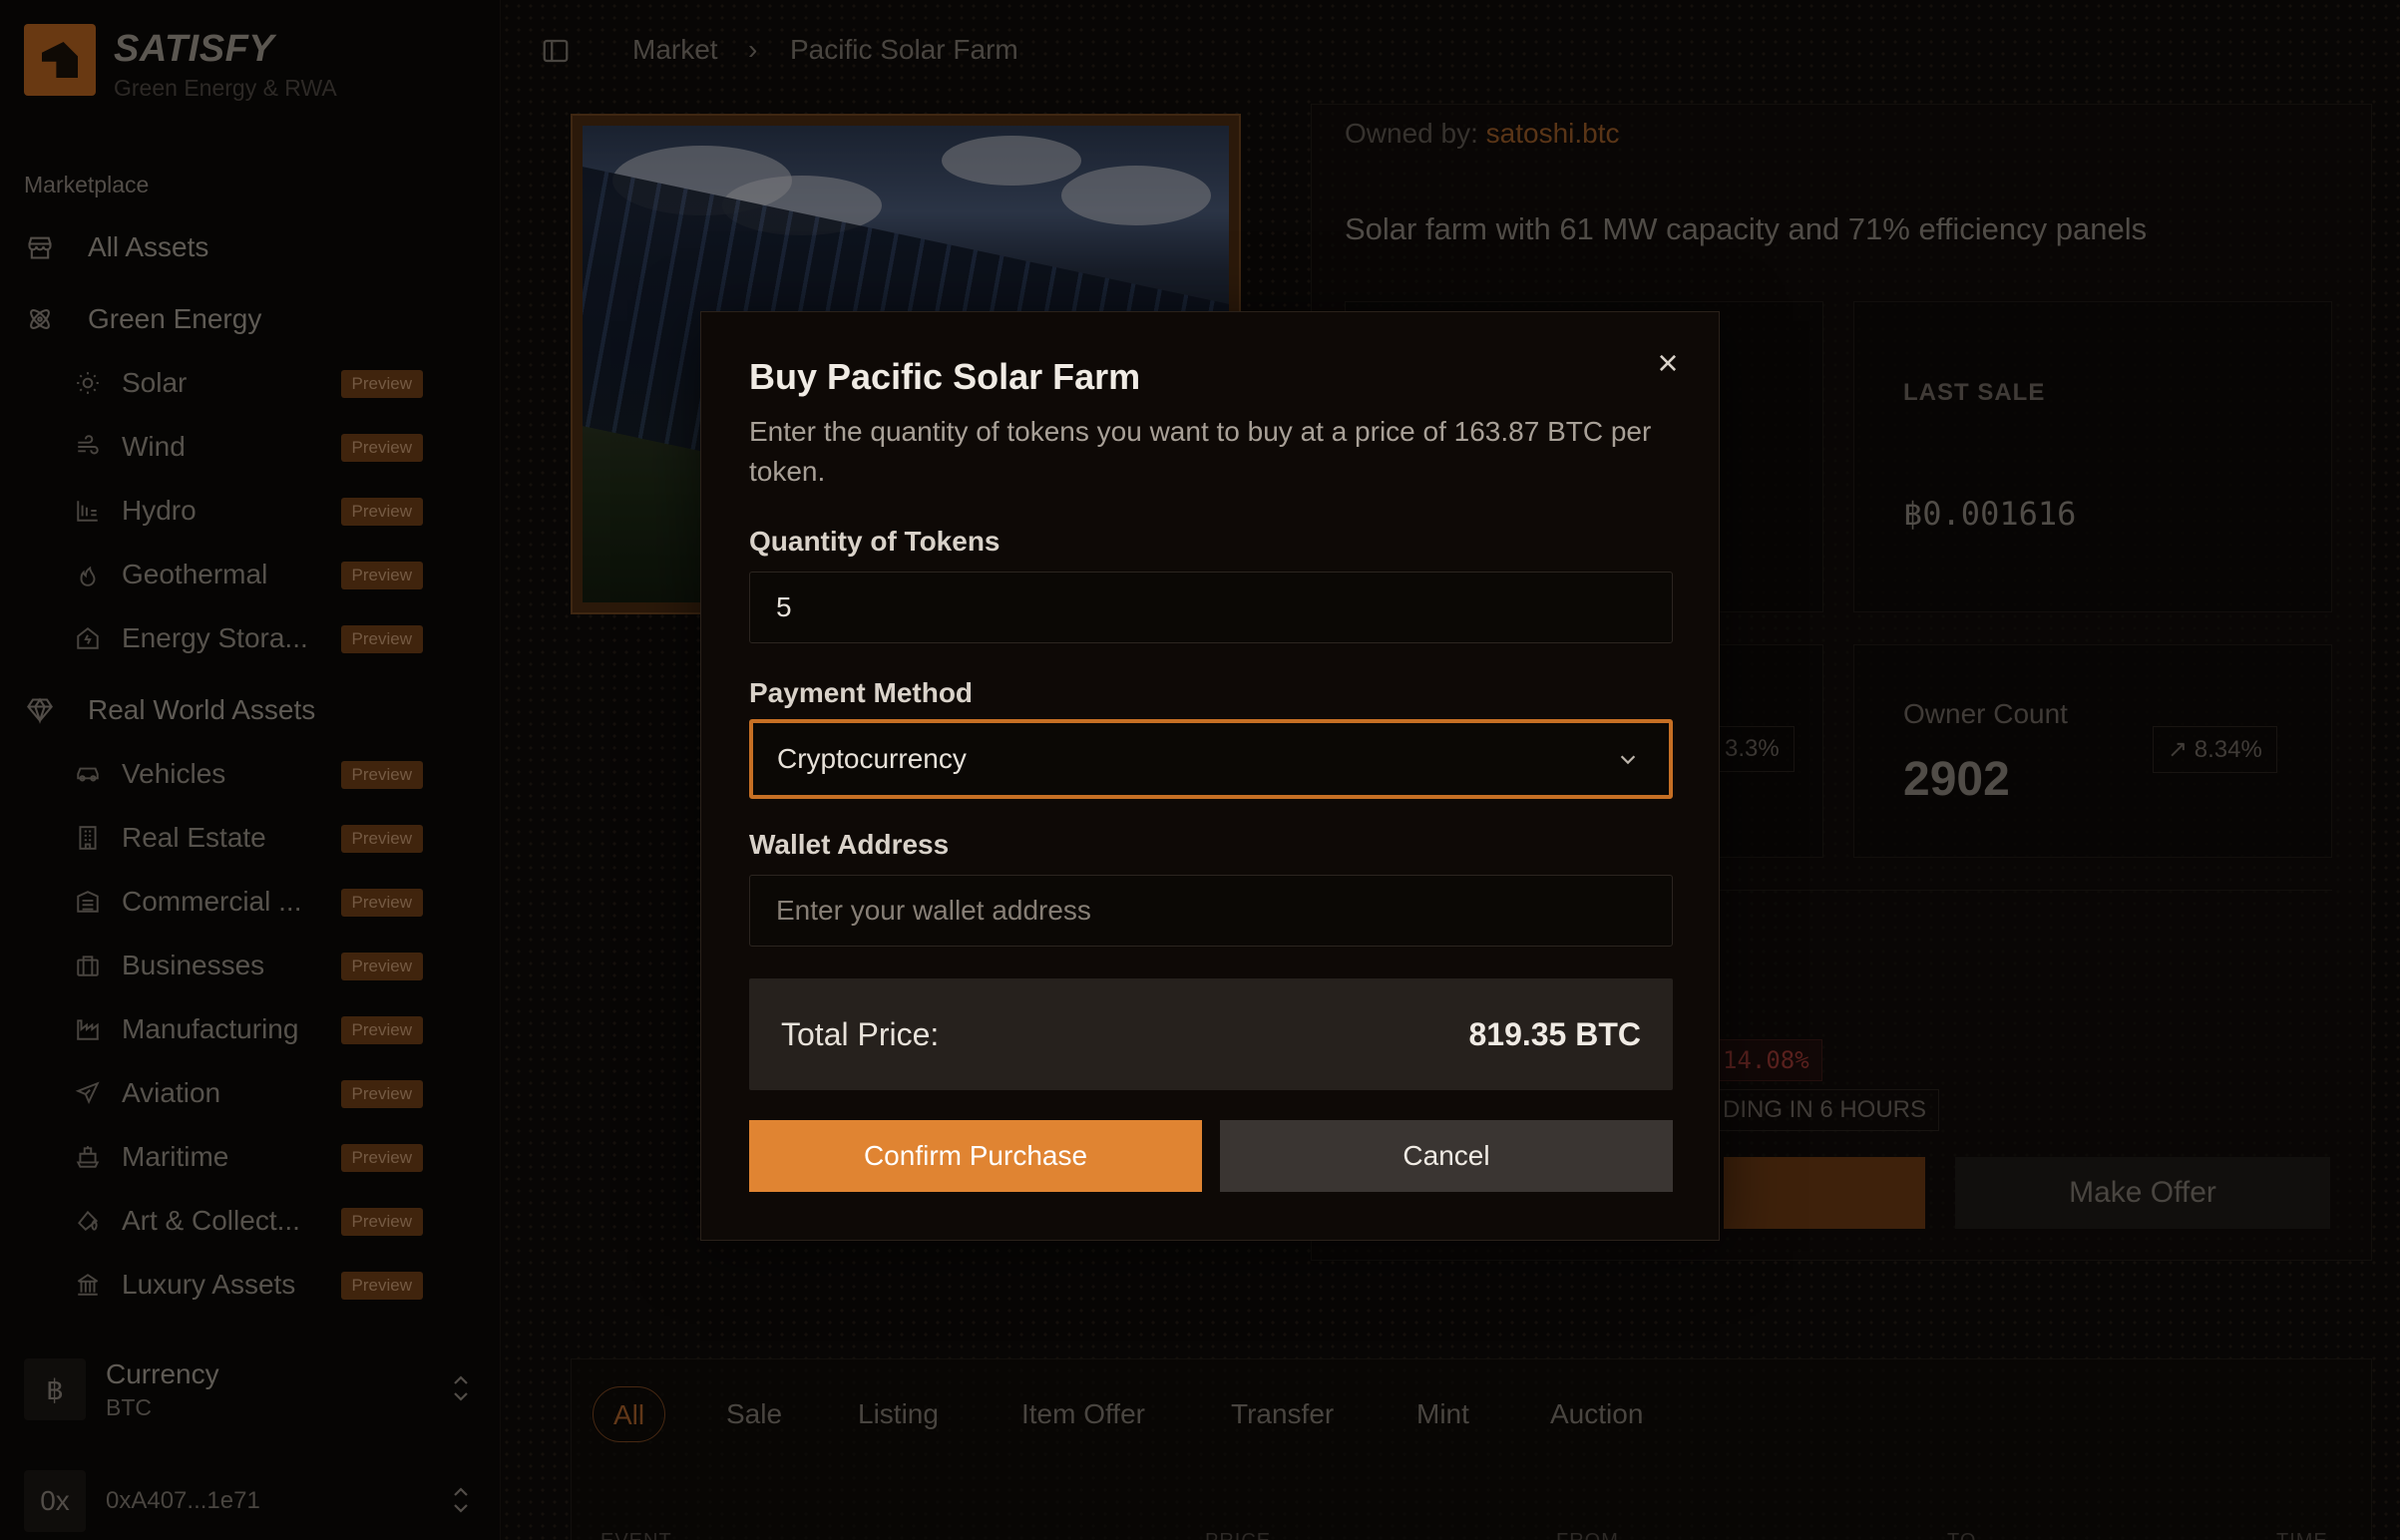 The width and height of the screenshot is (2400, 1540). What do you see at coordinates (872, 758) in the screenshot?
I see `payment-method-value: Cryptocurrency` at bounding box center [872, 758].